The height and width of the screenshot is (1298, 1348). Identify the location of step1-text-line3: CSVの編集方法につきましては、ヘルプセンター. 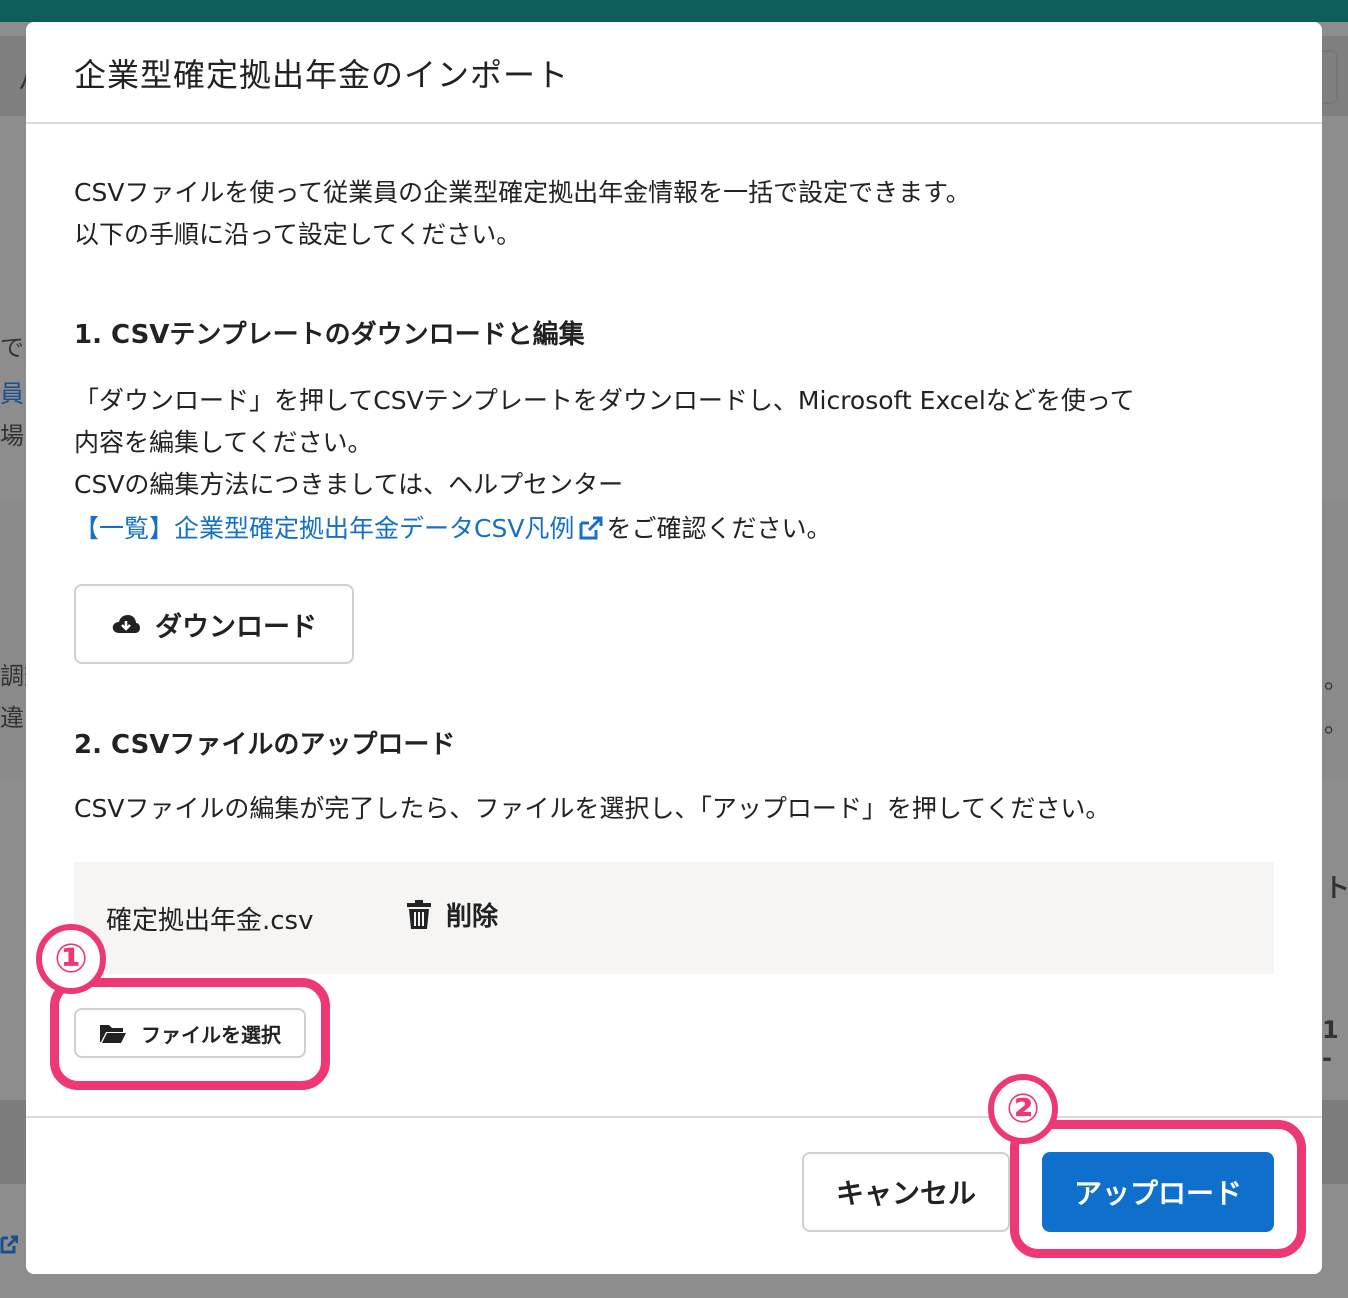
(349, 484).